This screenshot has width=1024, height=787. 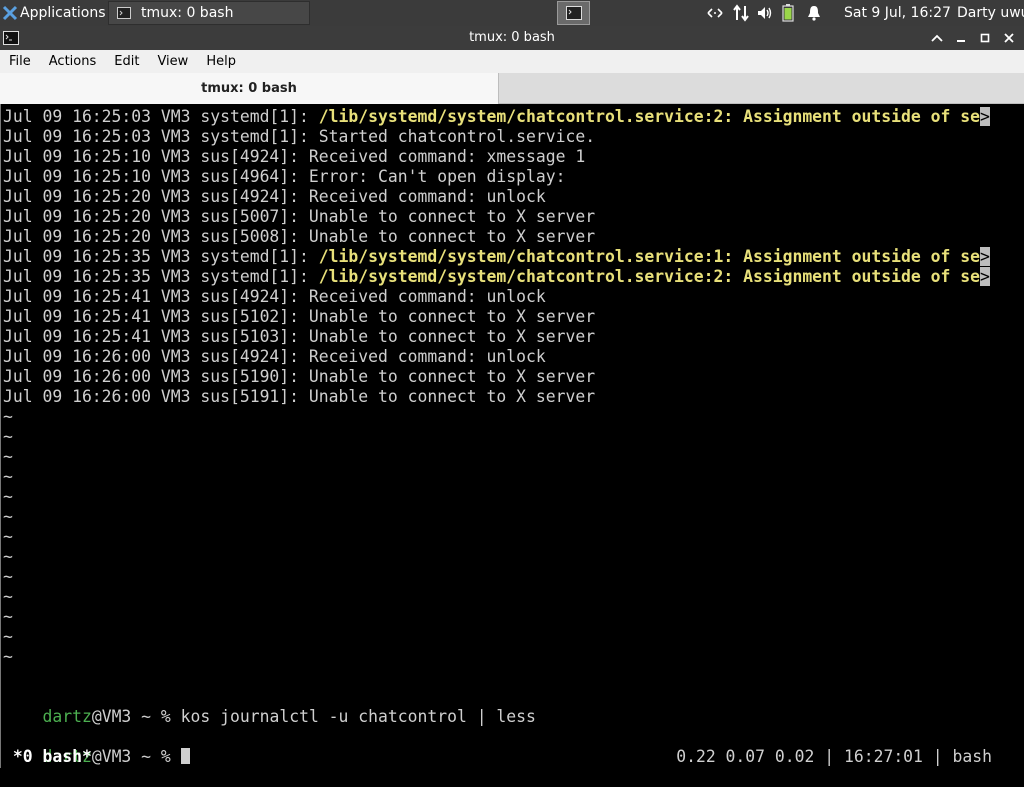 I want to click on log-prefix: Jul 09 16:26:00 VM3 sus[5190]:, so click(x=156, y=376).